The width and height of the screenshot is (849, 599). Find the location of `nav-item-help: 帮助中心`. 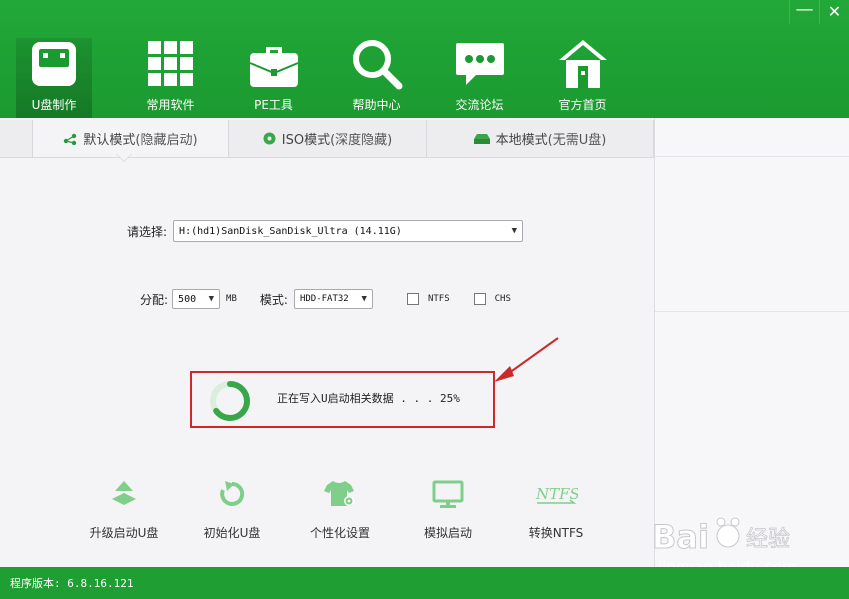

nav-item-help: 帮助中心 is located at coordinates (376, 78).